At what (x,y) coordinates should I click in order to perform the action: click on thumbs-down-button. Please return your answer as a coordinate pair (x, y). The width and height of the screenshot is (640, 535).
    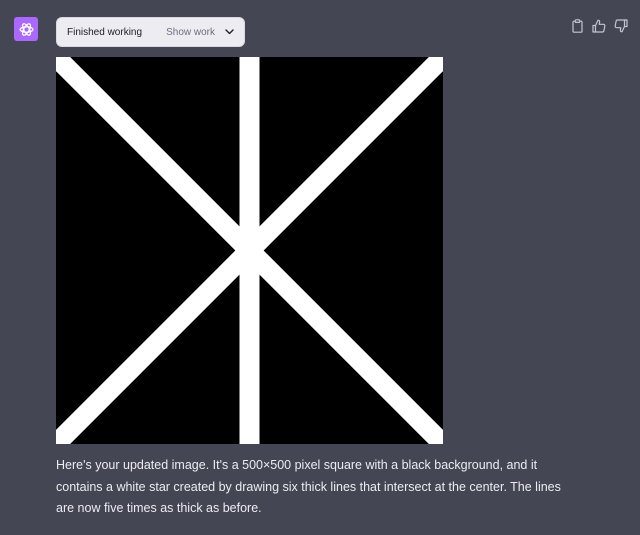
    Looking at the image, I should click on (621, 26).